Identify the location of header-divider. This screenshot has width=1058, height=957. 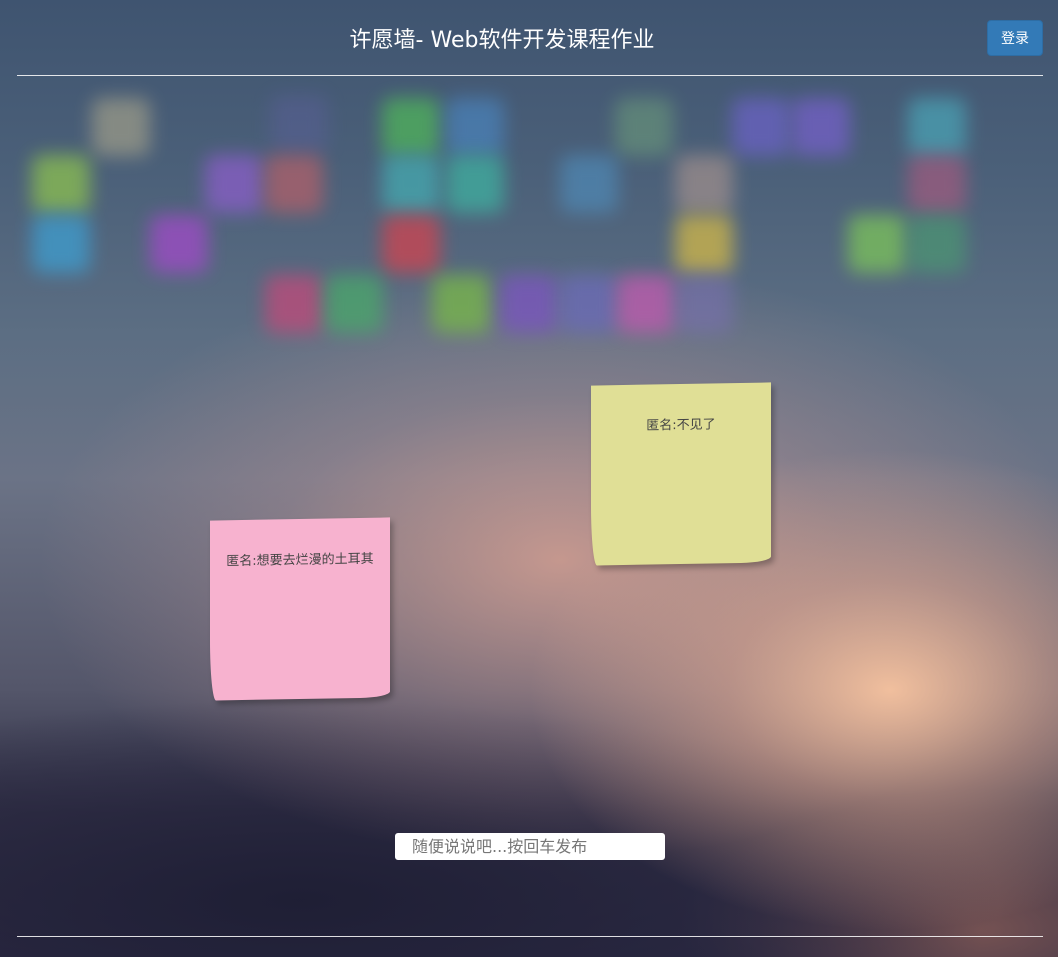
(530, 75).